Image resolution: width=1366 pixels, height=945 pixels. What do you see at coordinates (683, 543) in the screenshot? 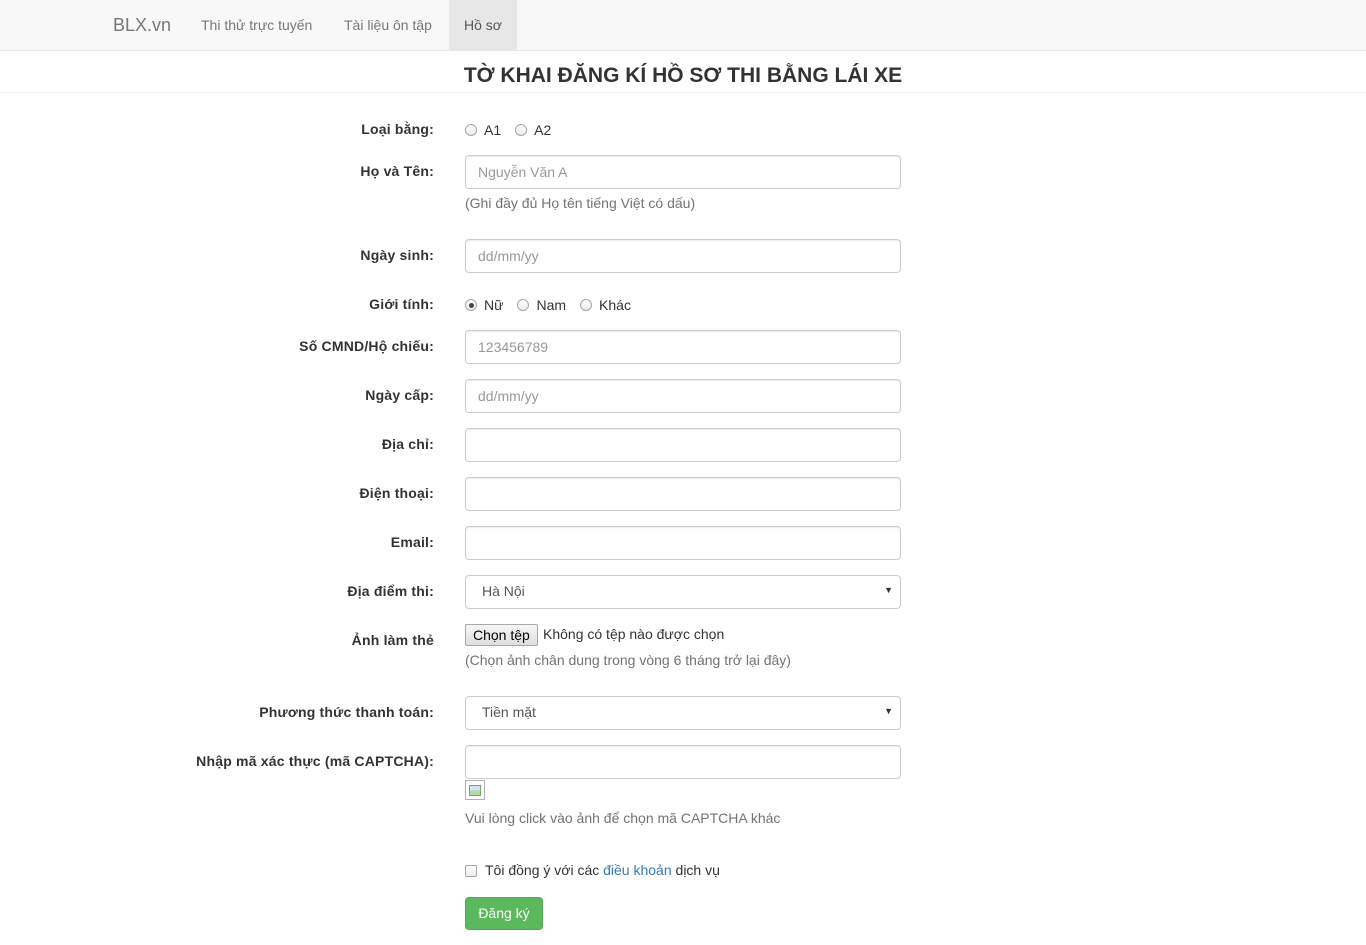
I see `email-input` at bounding box center [683, 543].